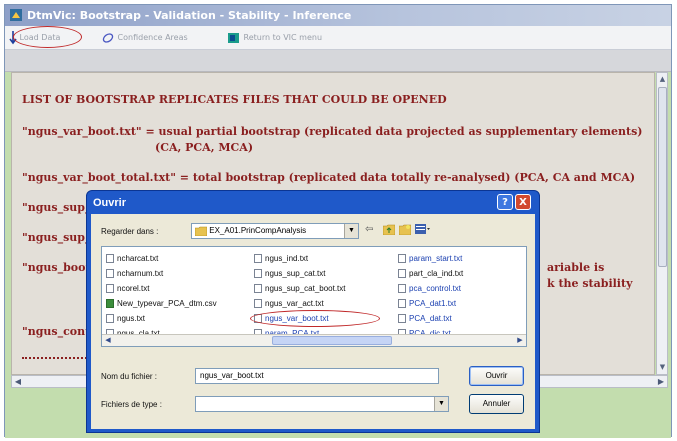 This screenshot has width=677, height=441. I want to click on confidence-areas-button: Confidence Areas, so click(144, 38).